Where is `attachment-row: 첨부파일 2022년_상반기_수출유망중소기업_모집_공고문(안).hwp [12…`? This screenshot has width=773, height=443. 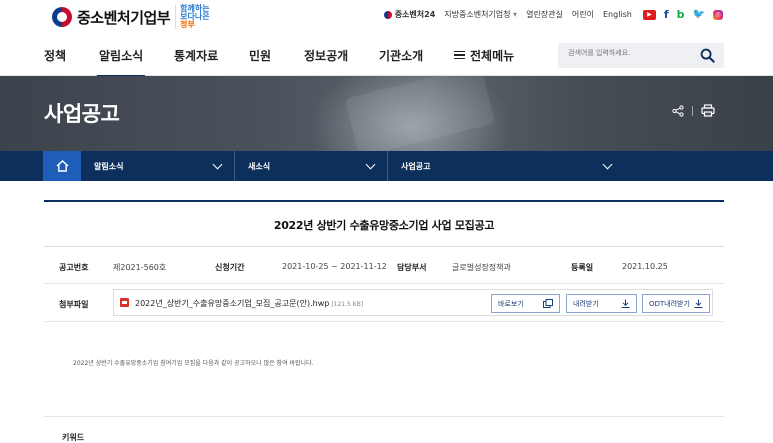
attachment-row: 첨부파일 2022년_상반기_수출유망중소기업_모집_공고문(안).hwp [12… is located at coordinates (384, 303).